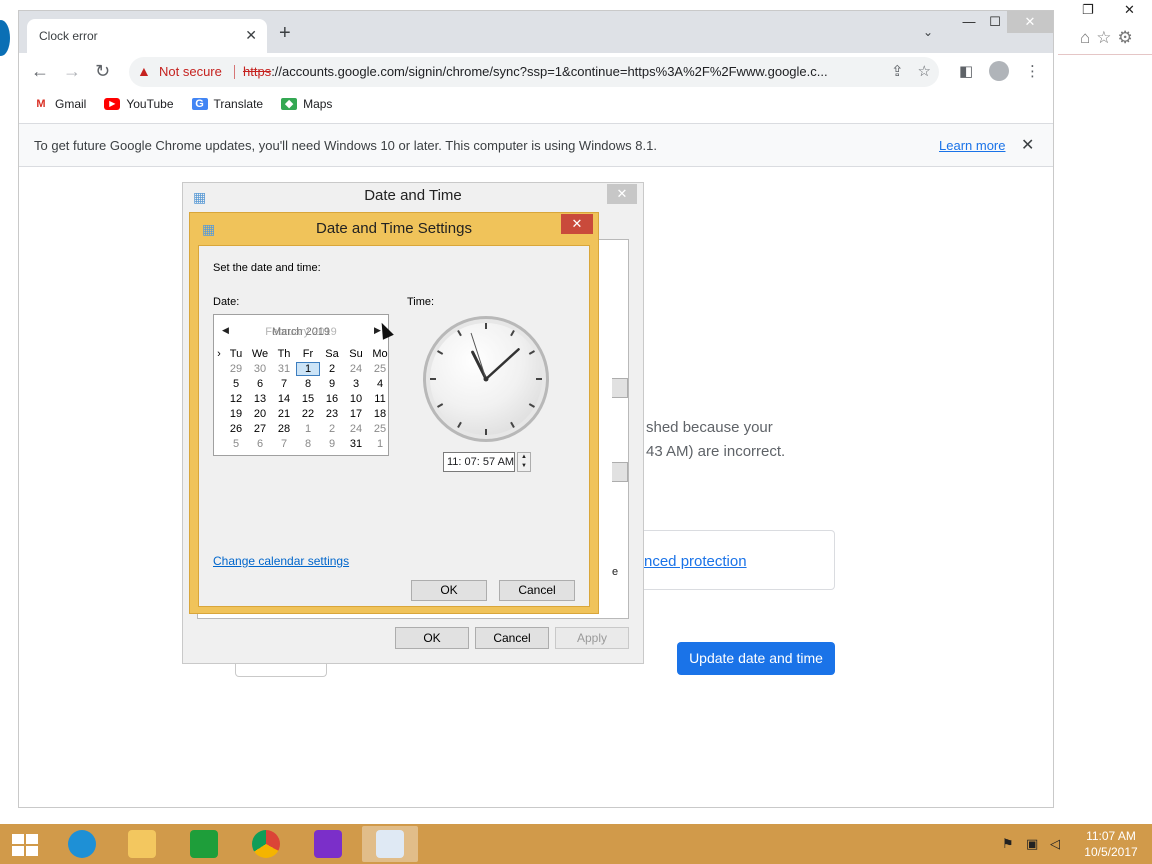  Describe the element at coordinates (1032, 71) in the screenshot. I see `menu-icon: ⋮` at that location.